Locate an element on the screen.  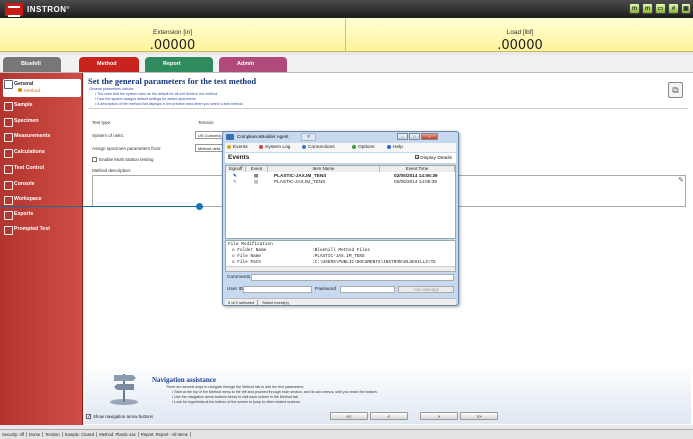
status-sample: Sample: Closed is located at coordinates (80, 434).